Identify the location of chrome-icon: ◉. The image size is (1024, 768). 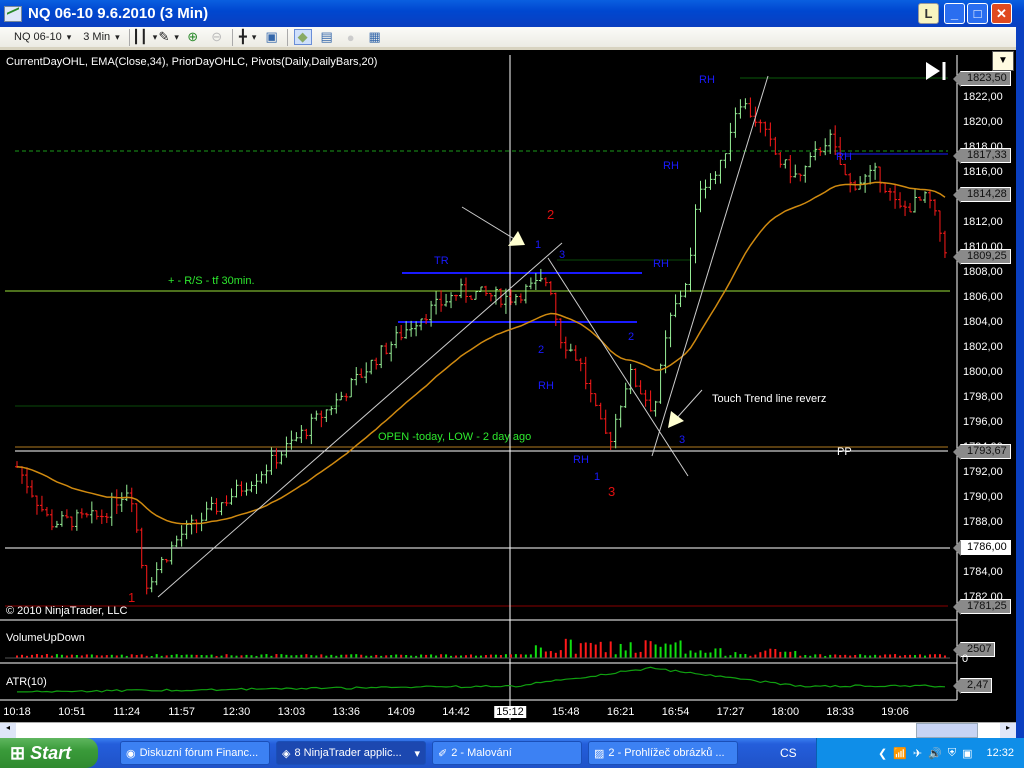
(131, 753).